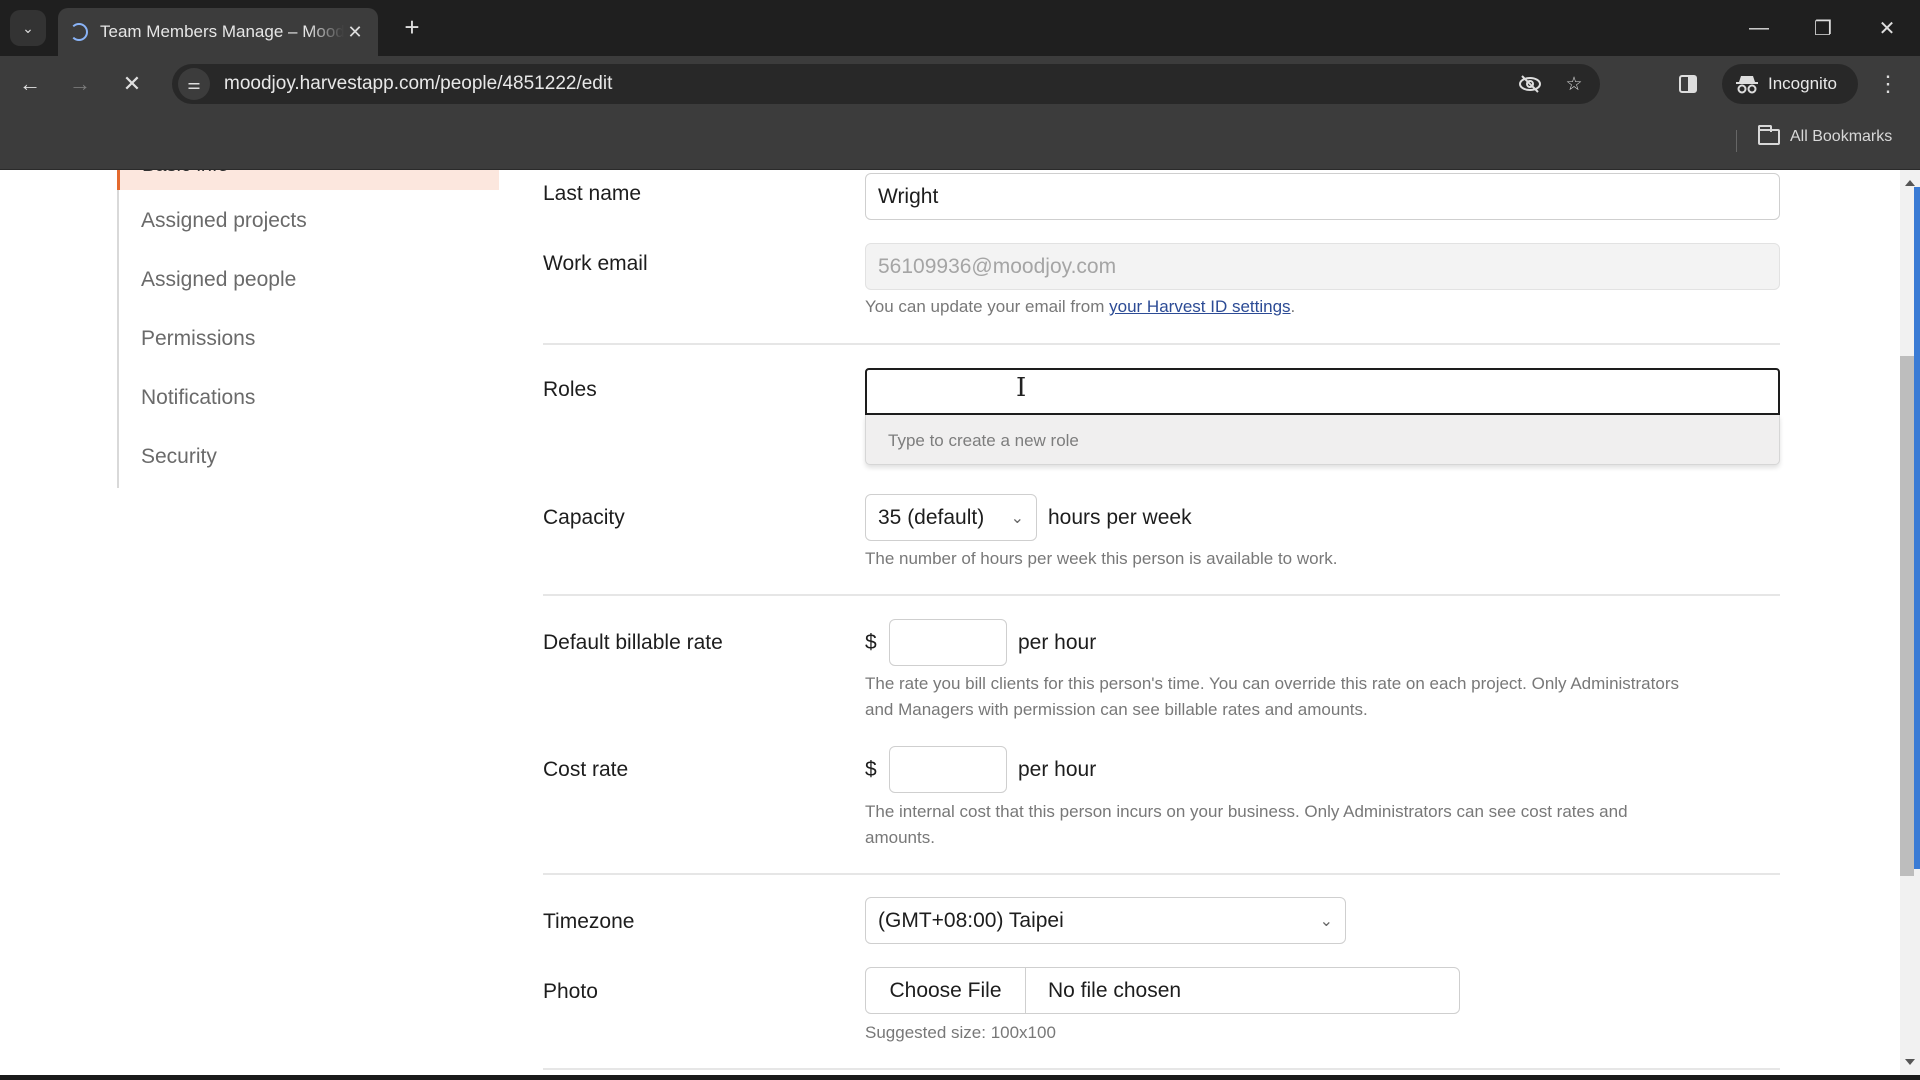  Describe the element at coordinates (1802, 83) in the screenshot. I see `incognito-label: Incognito` at that location.